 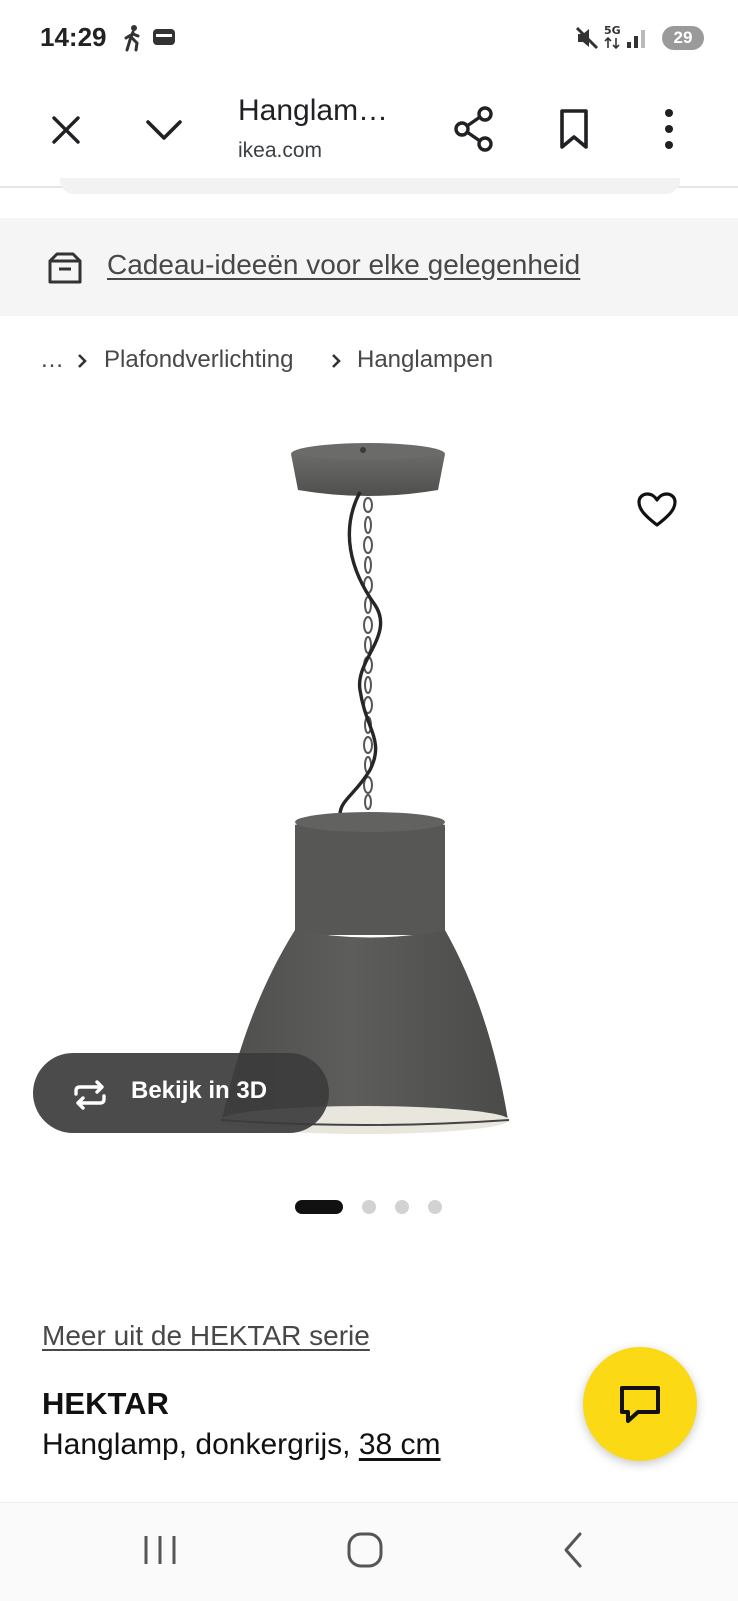 I want to click on breadcrumb-item: Hanglampen, so click(x=425, y=360).